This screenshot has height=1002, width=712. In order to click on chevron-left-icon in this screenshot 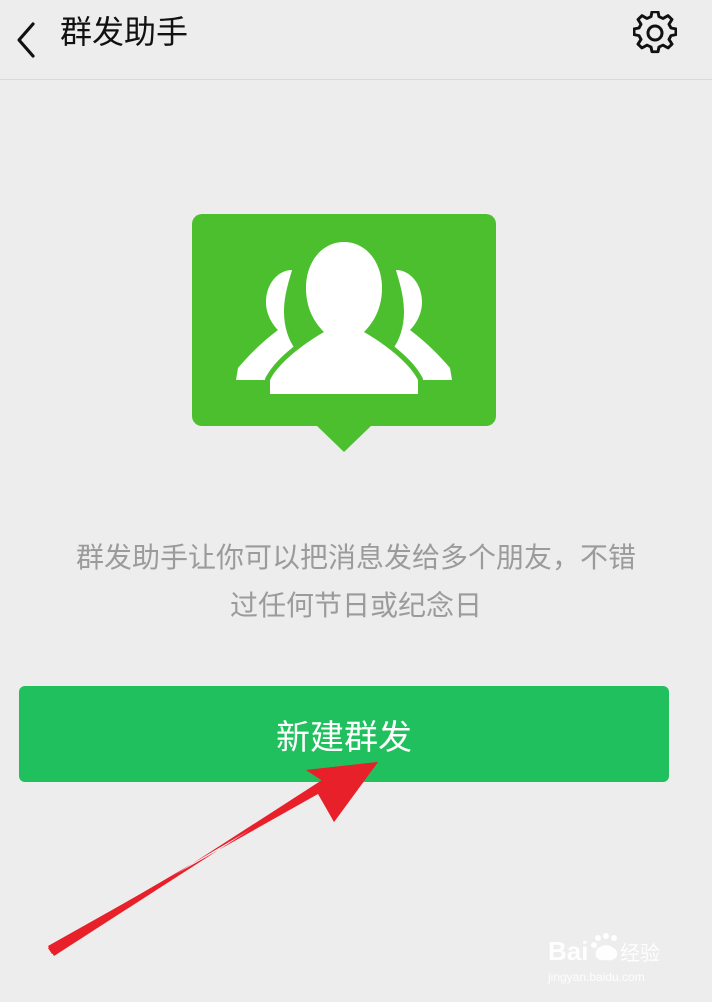, I will do `click(26, 40)`.